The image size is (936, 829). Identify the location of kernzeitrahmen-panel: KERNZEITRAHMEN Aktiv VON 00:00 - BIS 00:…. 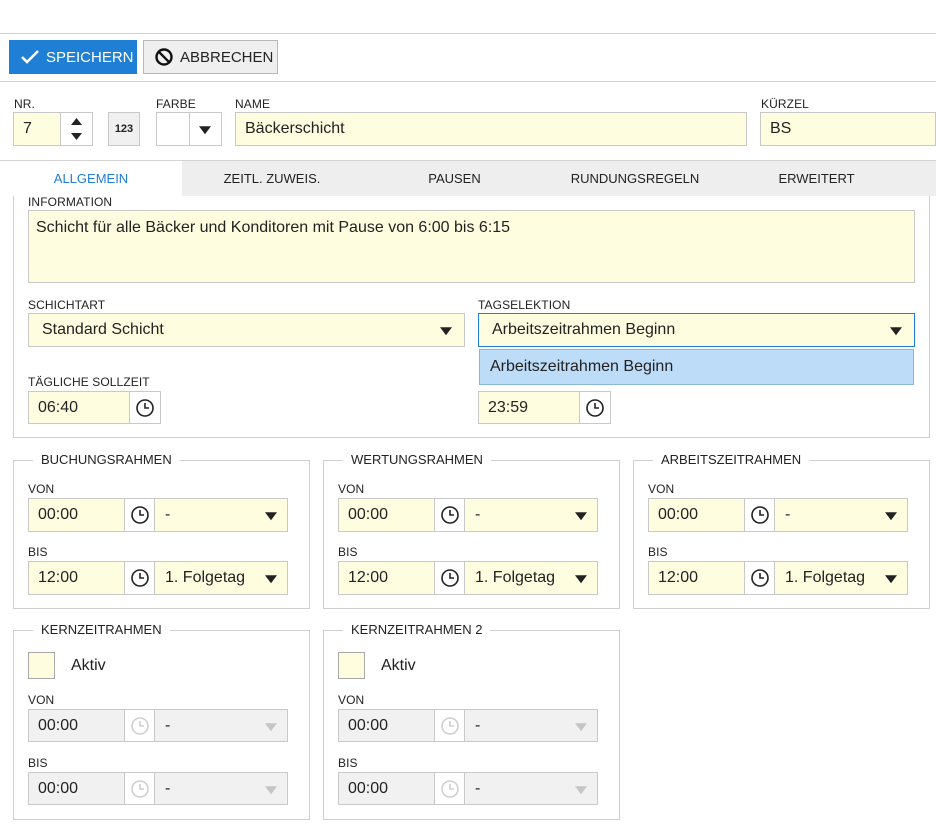
(161, 721).